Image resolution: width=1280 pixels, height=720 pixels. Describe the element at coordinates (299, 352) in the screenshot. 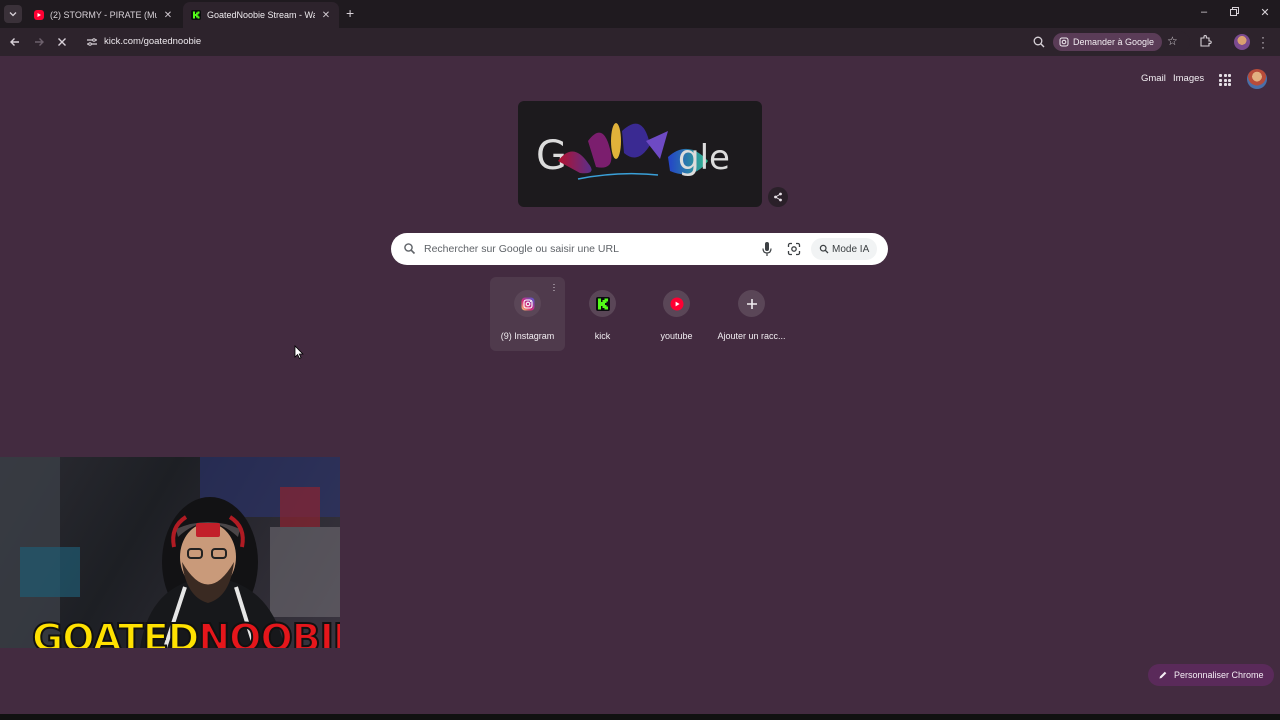

I see `mouse-cursor-icon` at that location.